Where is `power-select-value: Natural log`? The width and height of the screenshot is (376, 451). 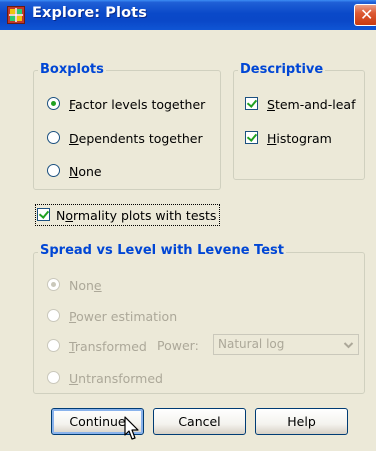 power-select-value: Natural log is located at coordinates (251, 344).